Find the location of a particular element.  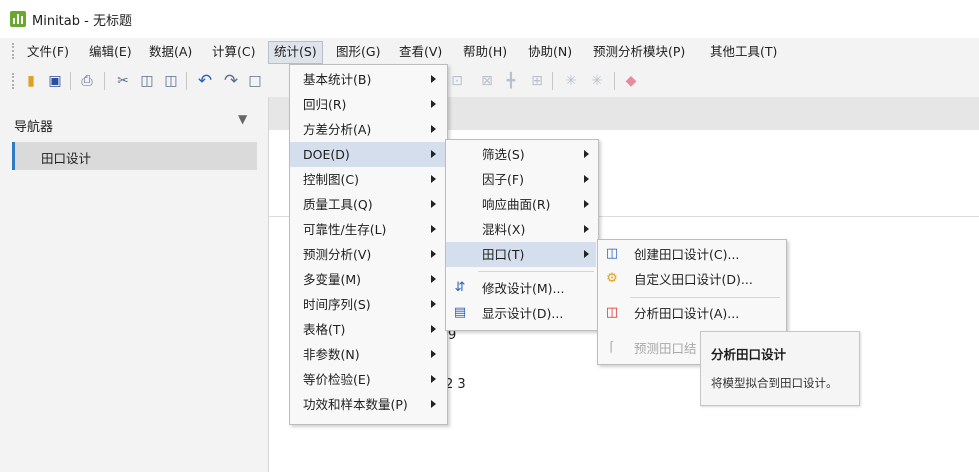

eraser-icon: ◆ is located at coordinates (631, 81).